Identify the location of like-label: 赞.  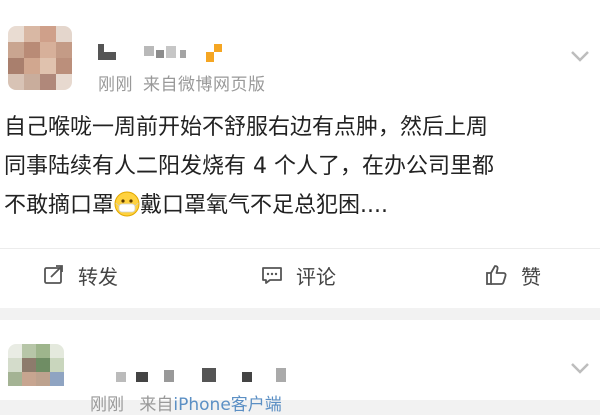
(531, 276).